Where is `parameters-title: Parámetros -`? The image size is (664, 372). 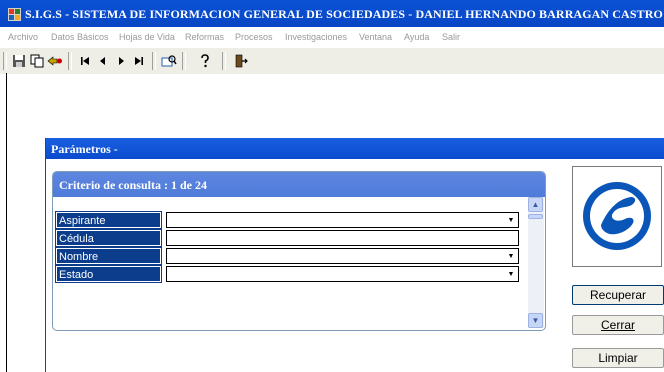
parameters-title: Parámetros - is located at coordinates (84, 149).